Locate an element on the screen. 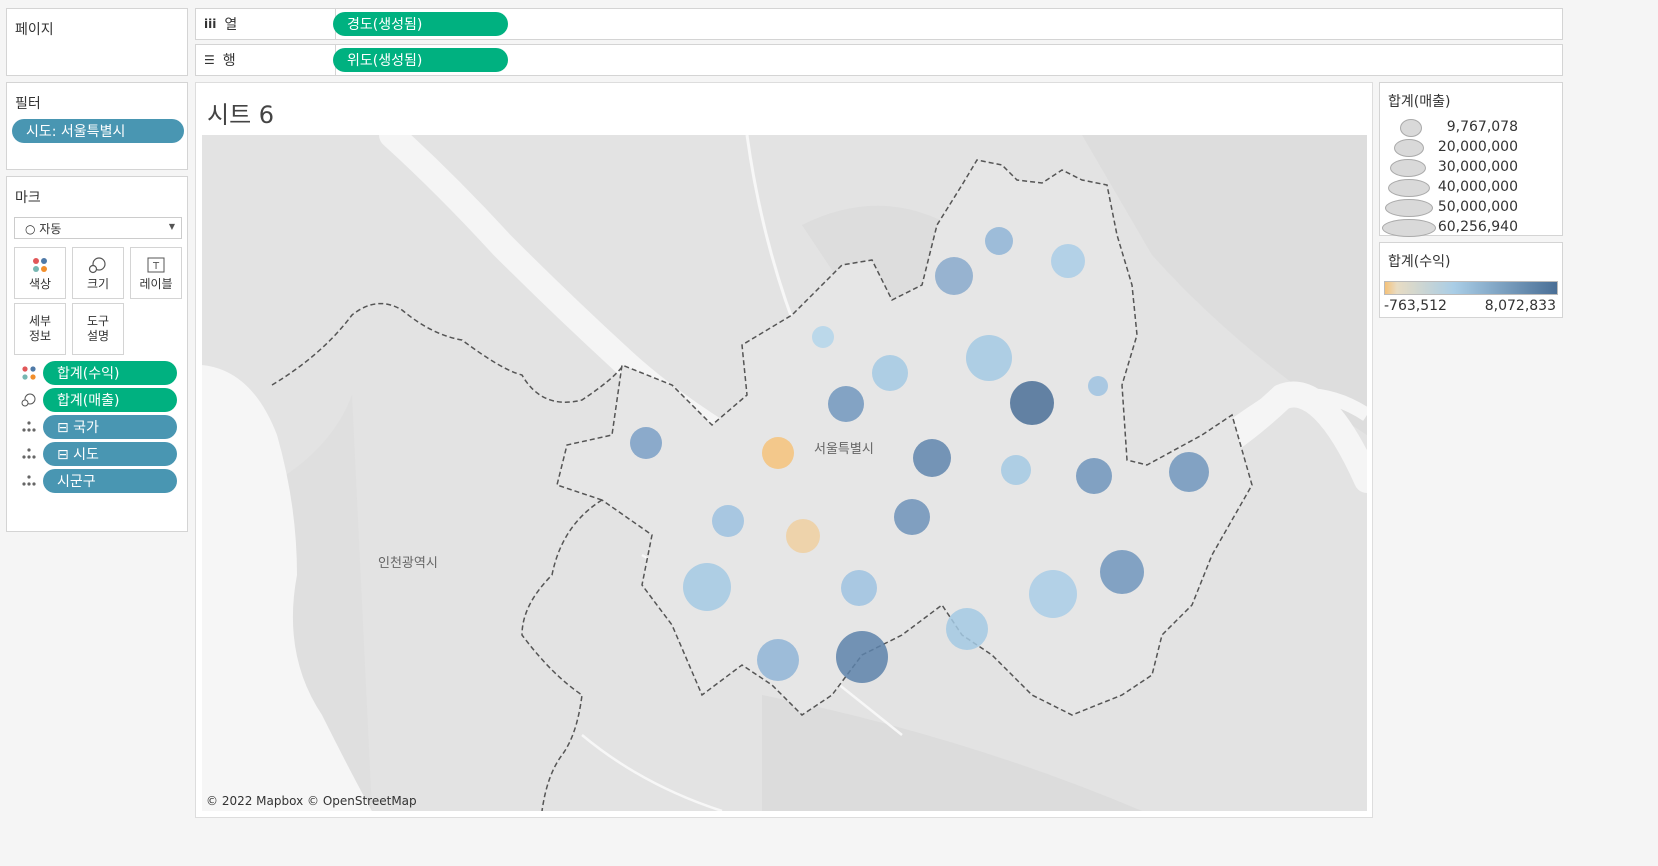 This screenshot has width=1658, height=866. size-legend-title: 합계(매출) is located at coordinates (1419, 102).